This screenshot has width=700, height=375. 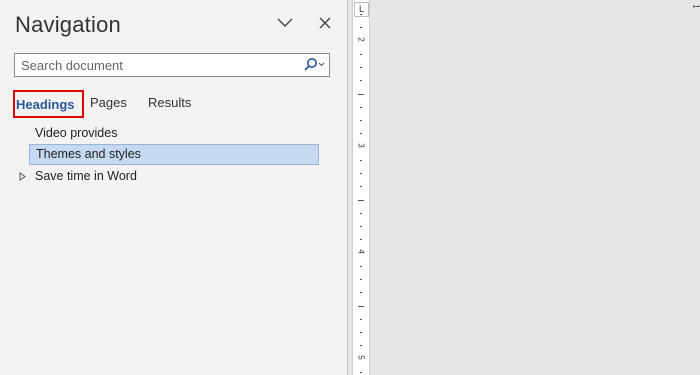 What do you see at coordinates (68, 24) in the screenshot?
I see `pane-title: Navigation` at bounding box center [68, 24].